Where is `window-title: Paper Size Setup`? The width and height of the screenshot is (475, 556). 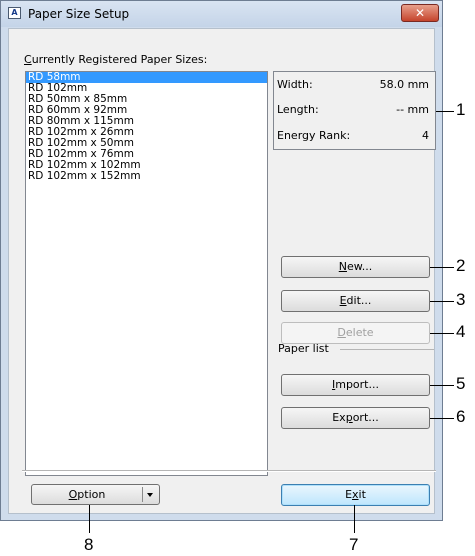 window-title: Paper Size Setup is located at coordinates (79, 14).